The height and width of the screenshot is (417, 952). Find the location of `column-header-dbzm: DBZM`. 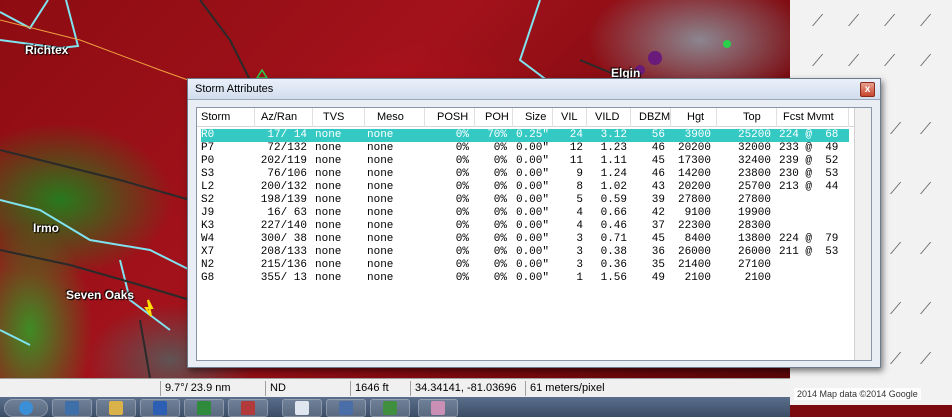

column-header-dbzm: DBZM is located at coordinates (651, 117).